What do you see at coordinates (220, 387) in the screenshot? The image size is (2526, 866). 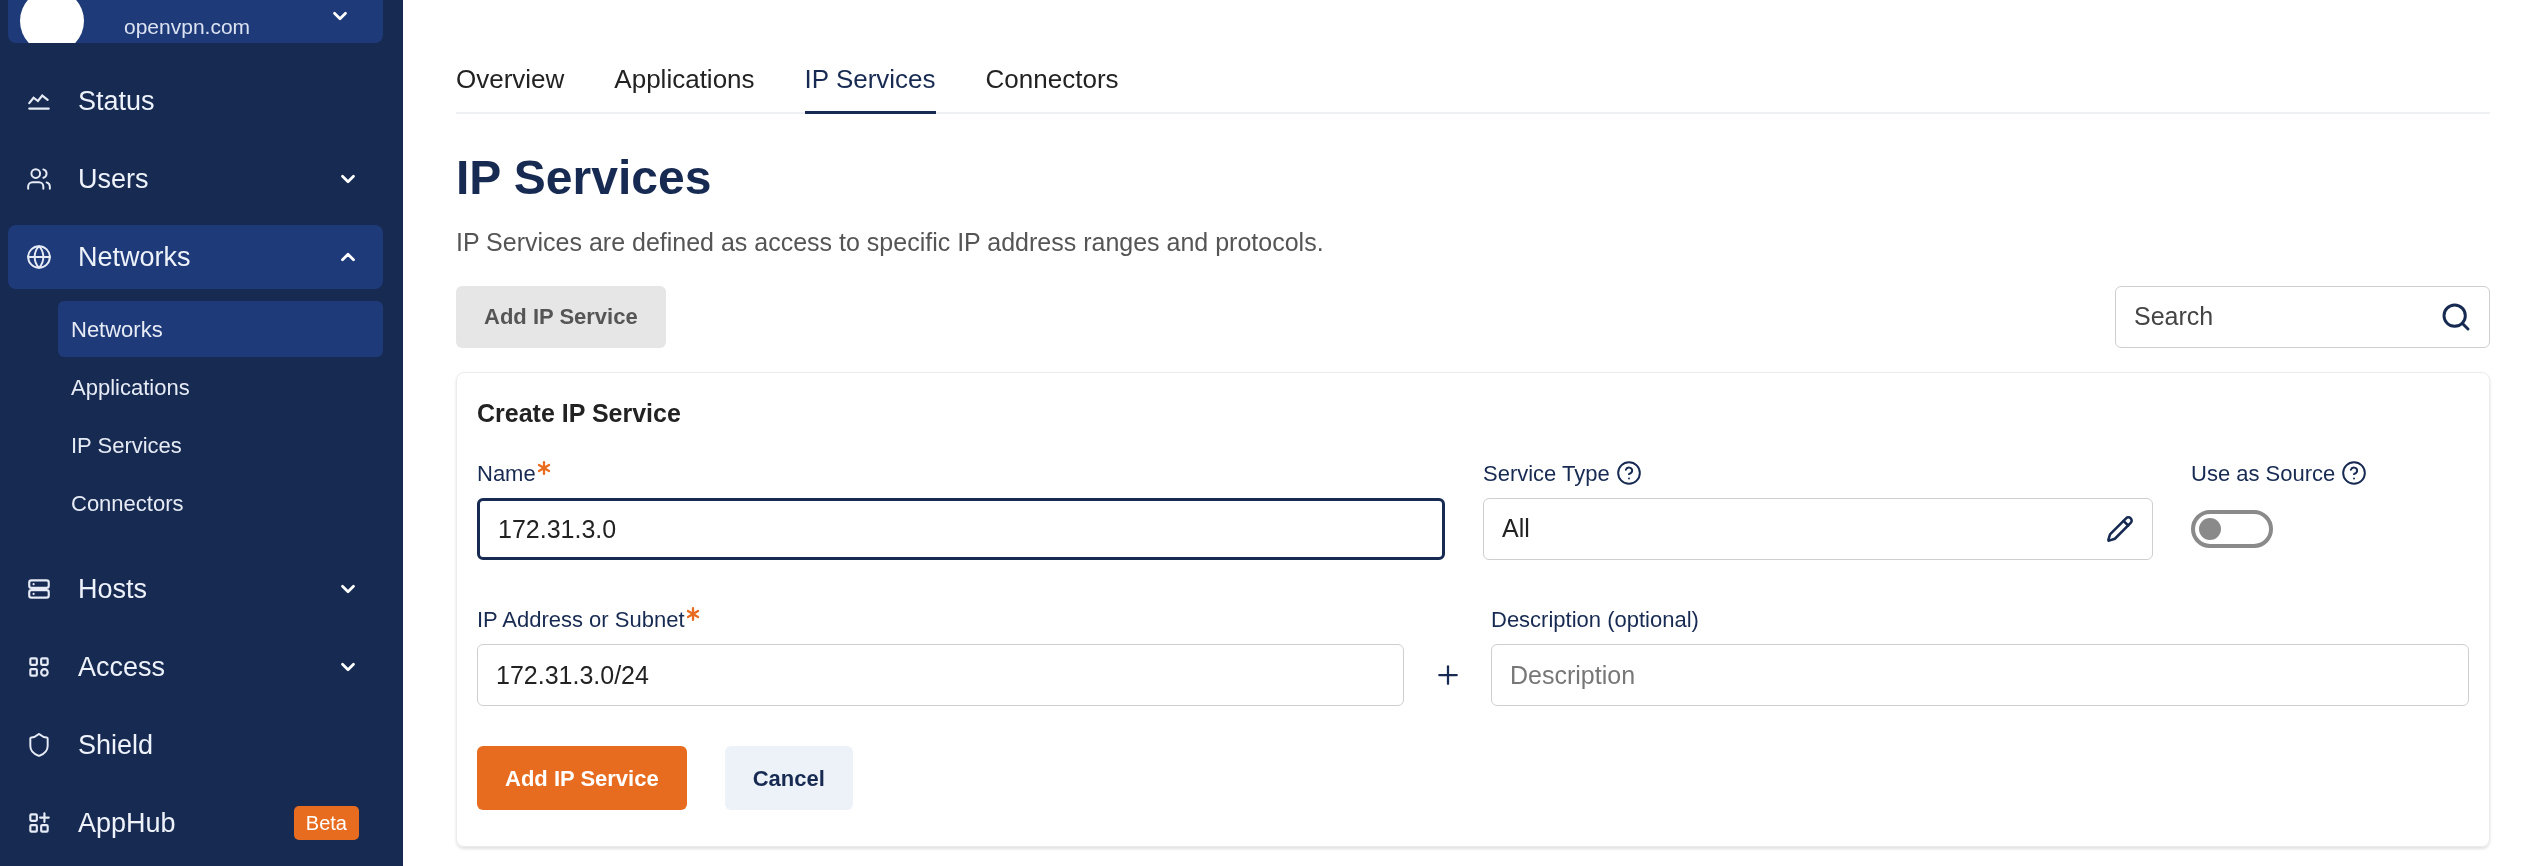 I see `sidebar-subitem: Applications` at bounding box center [220, 387].